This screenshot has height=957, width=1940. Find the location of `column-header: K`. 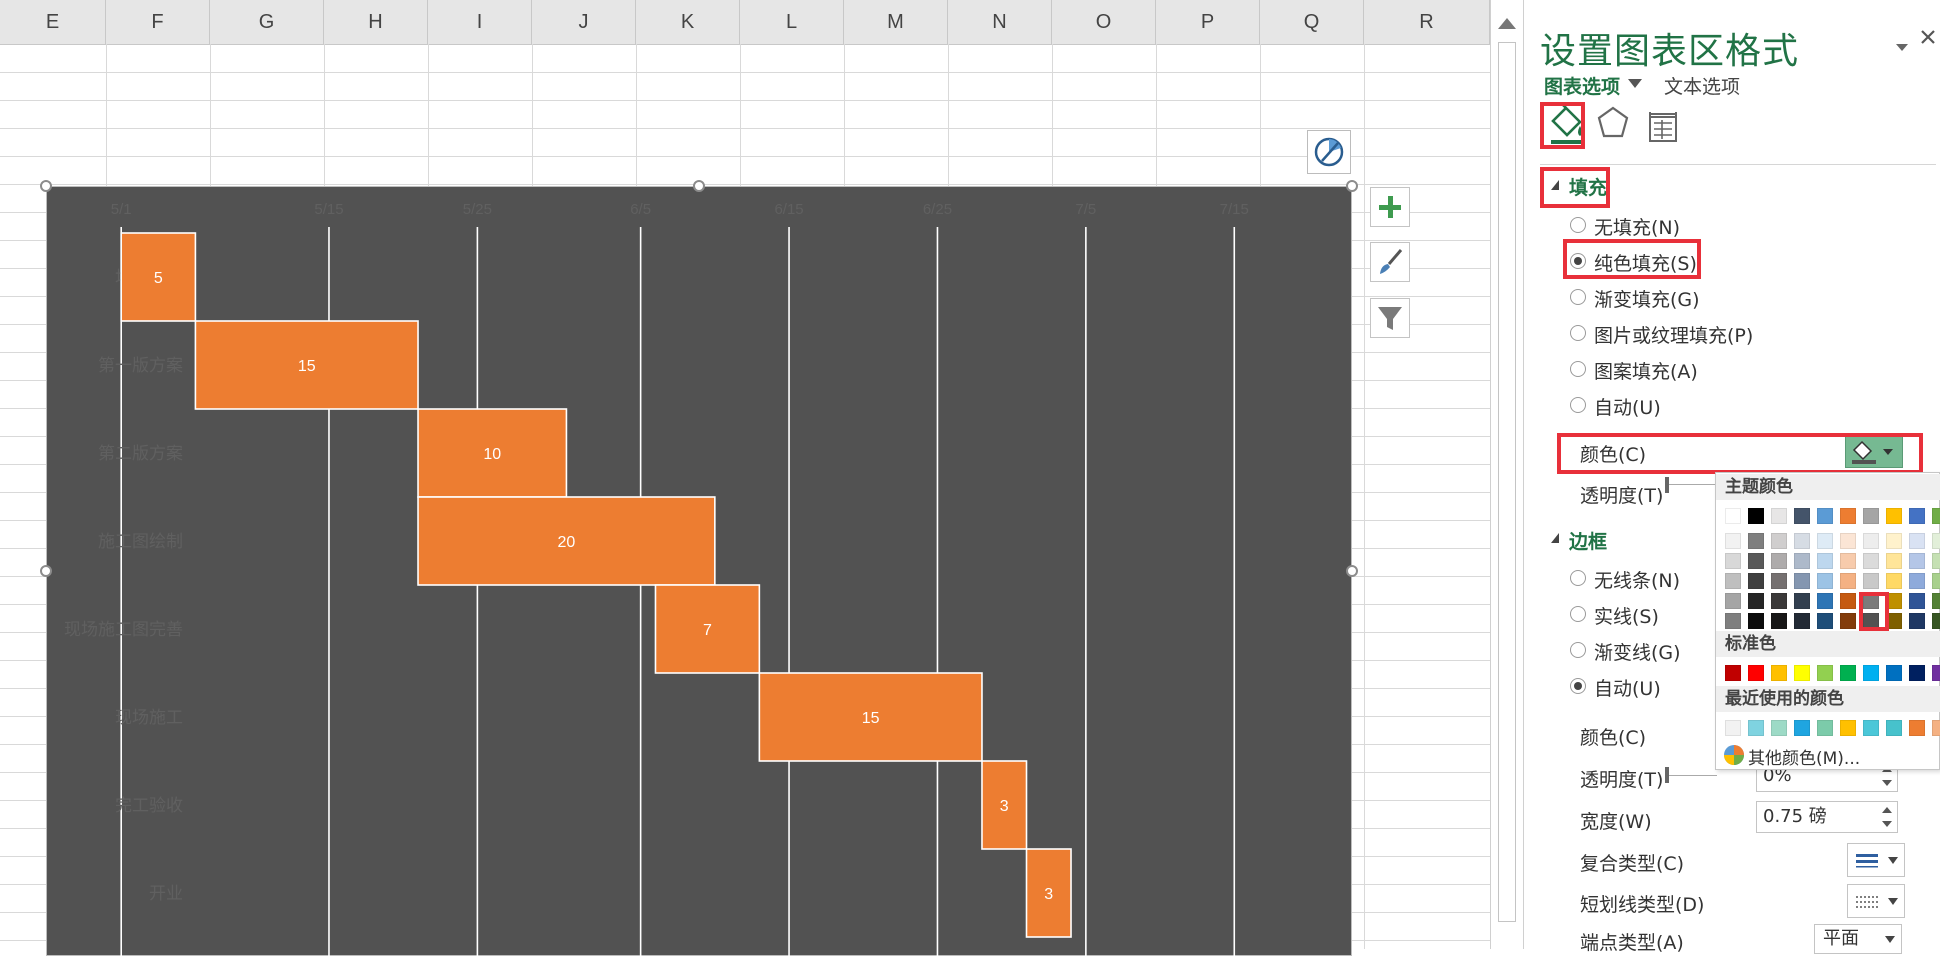

column-header: K is located at coordinates (688, 22).